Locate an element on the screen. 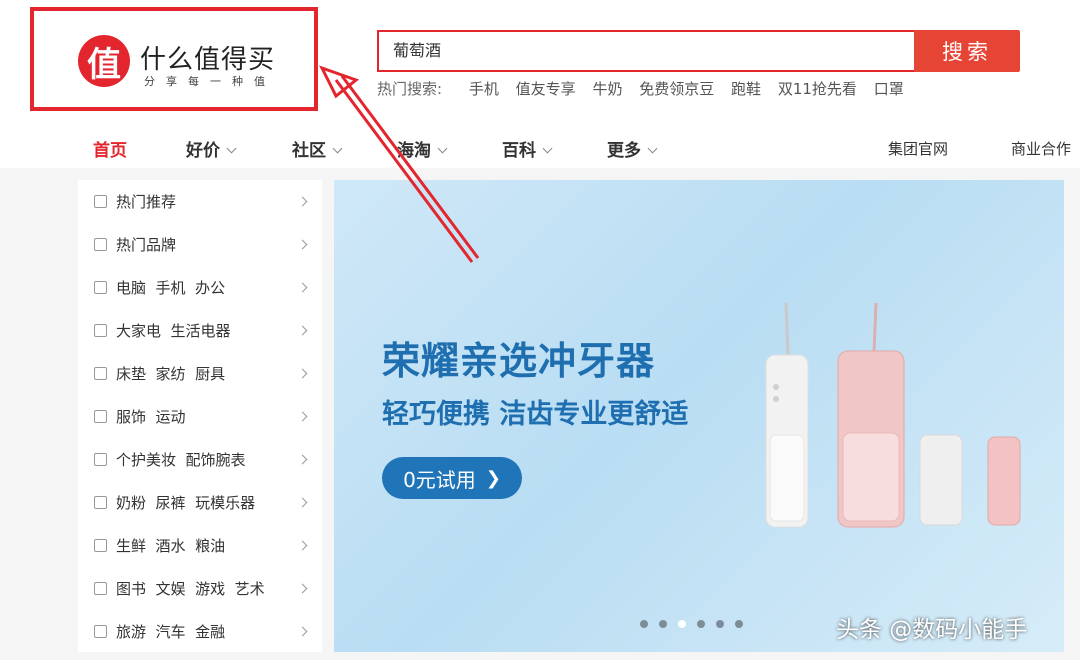 The width and height of the screenshot is (1080, 660). list-icon is located at coordinates (100, 201).